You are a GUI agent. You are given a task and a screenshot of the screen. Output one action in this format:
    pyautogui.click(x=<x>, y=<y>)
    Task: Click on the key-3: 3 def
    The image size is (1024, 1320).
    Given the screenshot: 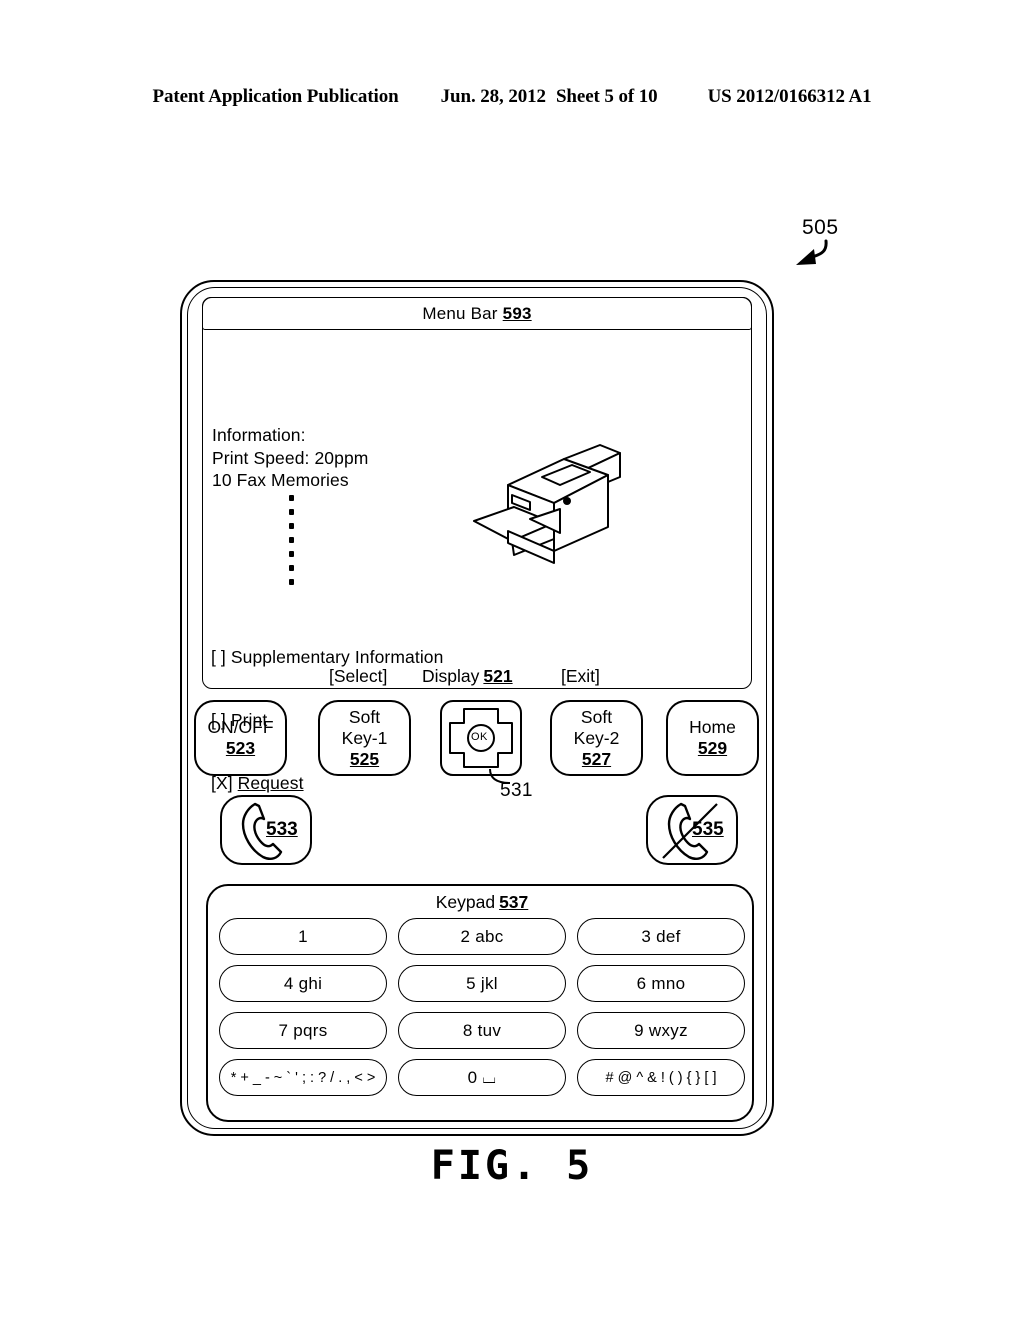 What is the action you would take?
    pyautogui.click(x=661, y=936)
    